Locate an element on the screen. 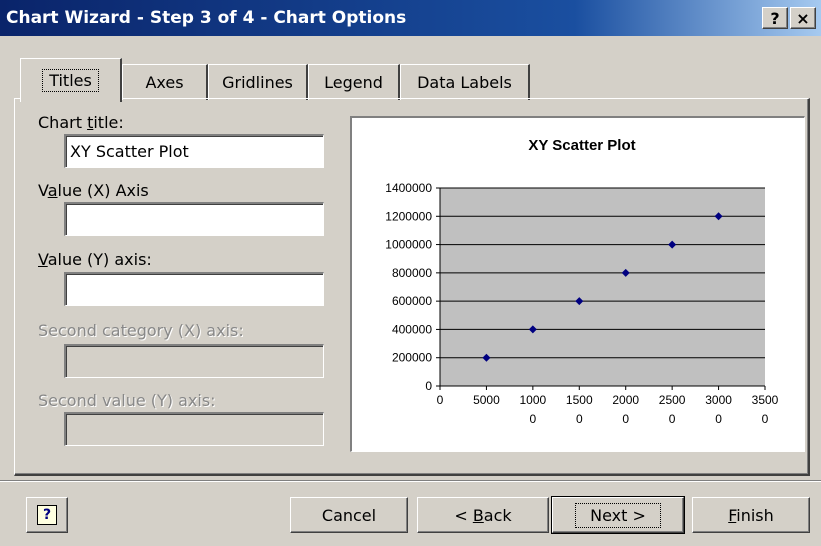 The image size is (821, 546). tab-titles-label: Titles is located at coordinates (70, 80).